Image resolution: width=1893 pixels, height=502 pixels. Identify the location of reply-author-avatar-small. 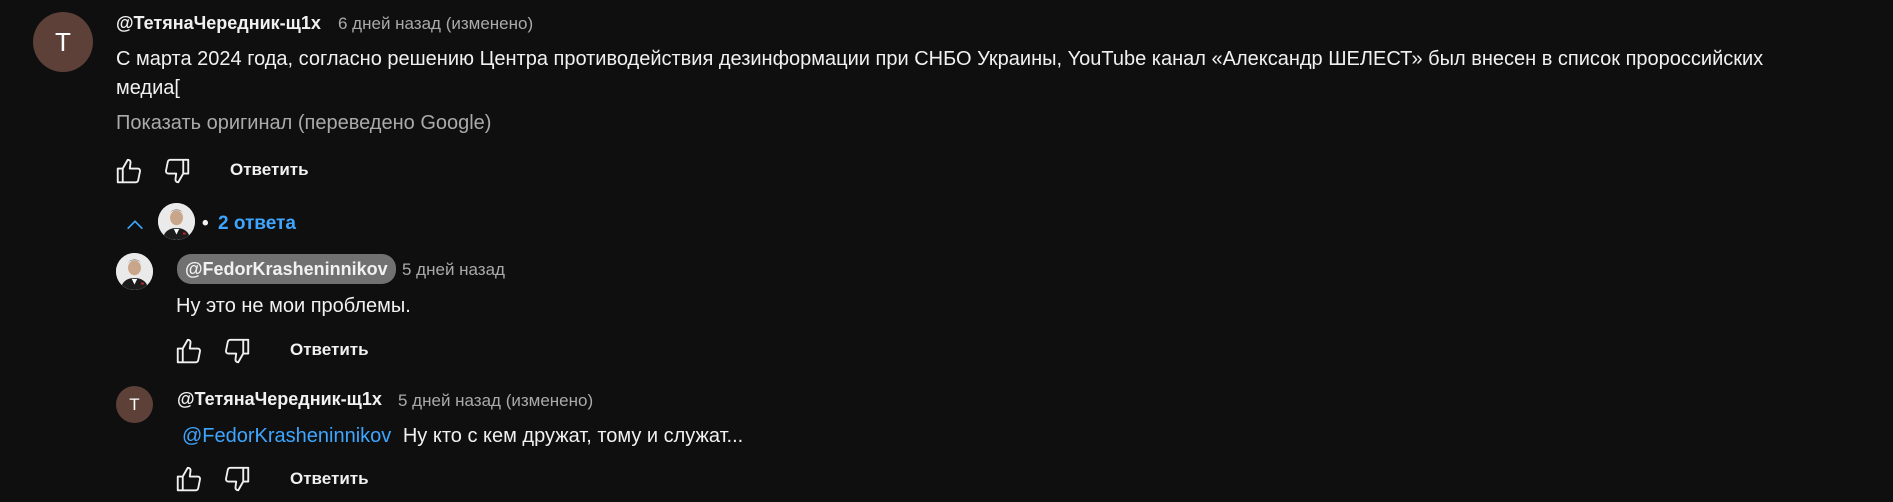
(176, 221).